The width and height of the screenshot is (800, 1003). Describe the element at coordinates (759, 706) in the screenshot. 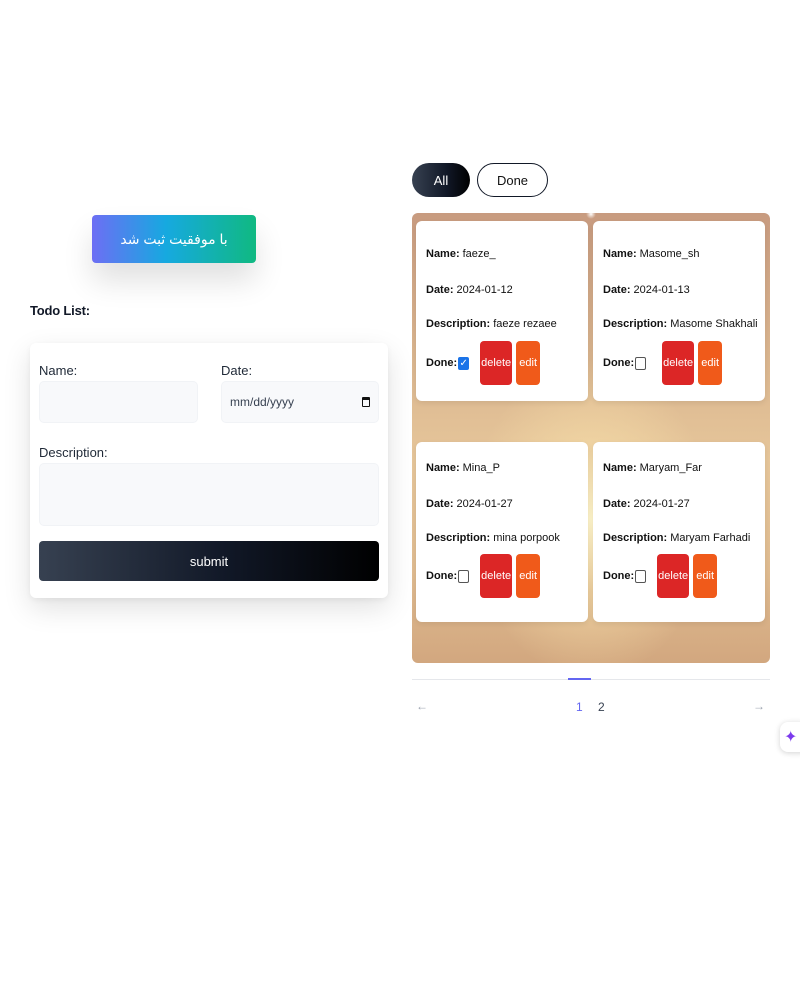

I see `next-page-arrow-icon: →` at that location.